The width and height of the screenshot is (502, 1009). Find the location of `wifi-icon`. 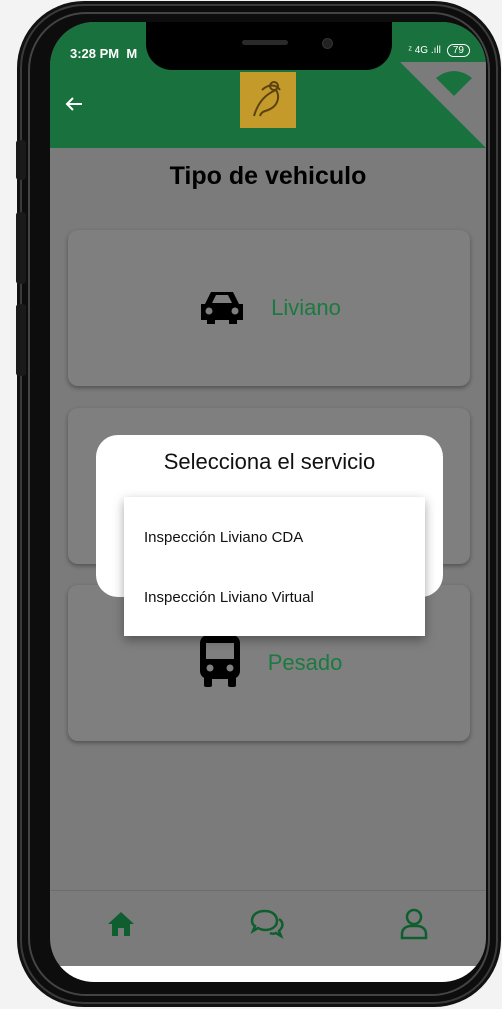

wifi-icon is located at coordinates (454, 85).